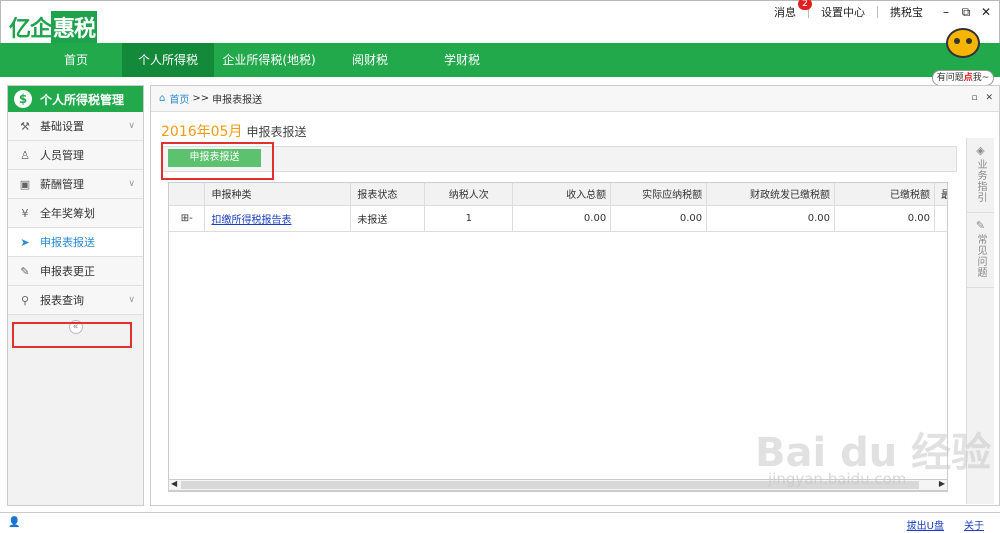  I want to click on paid-cell: 0.00, so click(884, 218).